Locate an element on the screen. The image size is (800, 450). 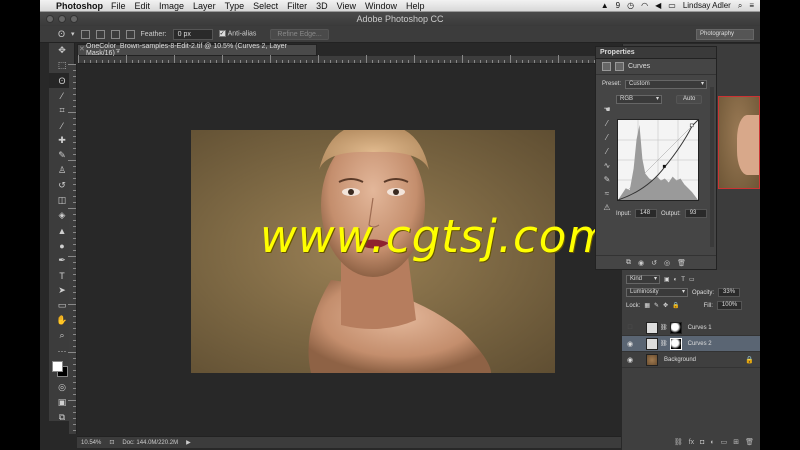
layer-curves-2: ◉ ⛓ Curves 2 is located at coordinates (691, 344).